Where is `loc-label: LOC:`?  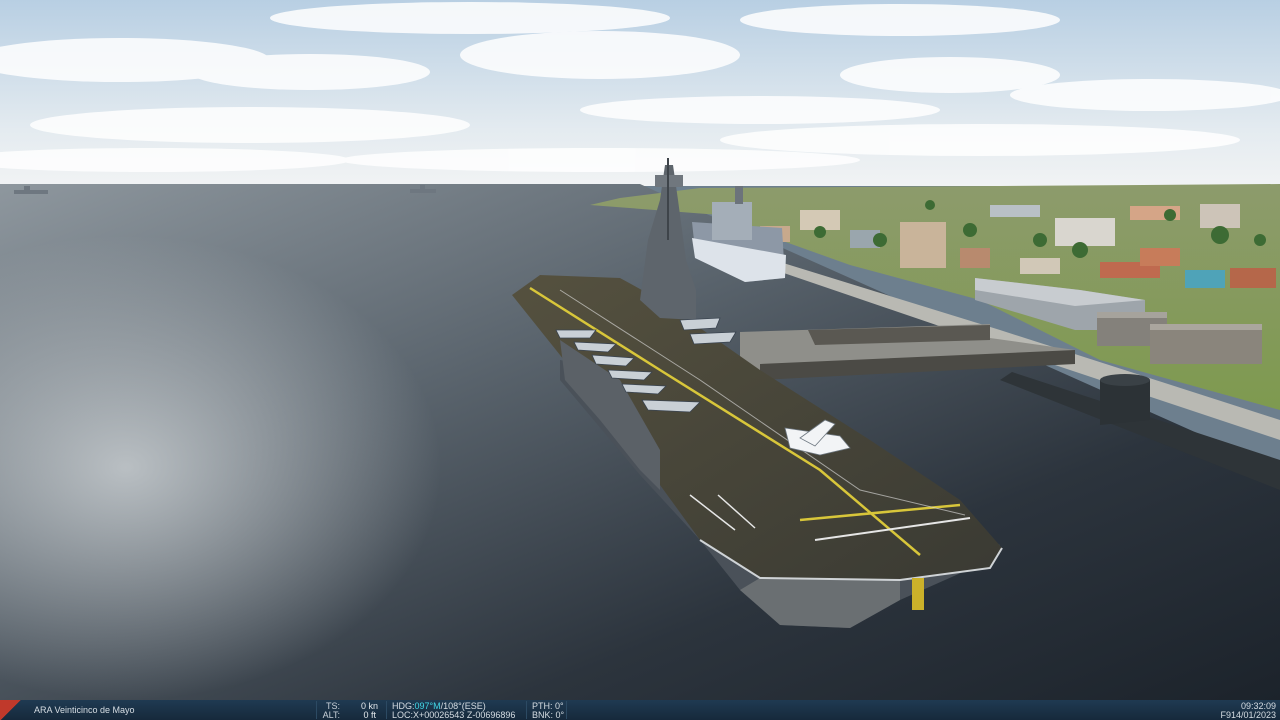
loc-label: LOC: is located at coordinates (403, 715).